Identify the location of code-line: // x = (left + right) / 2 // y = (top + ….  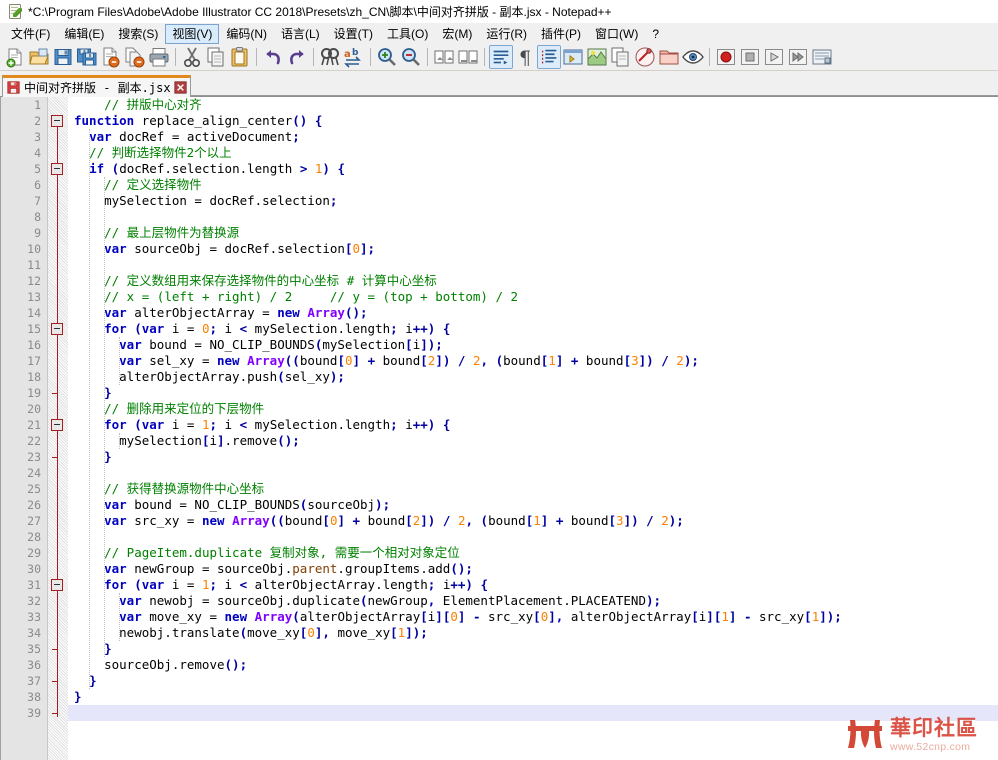
(533, 297).